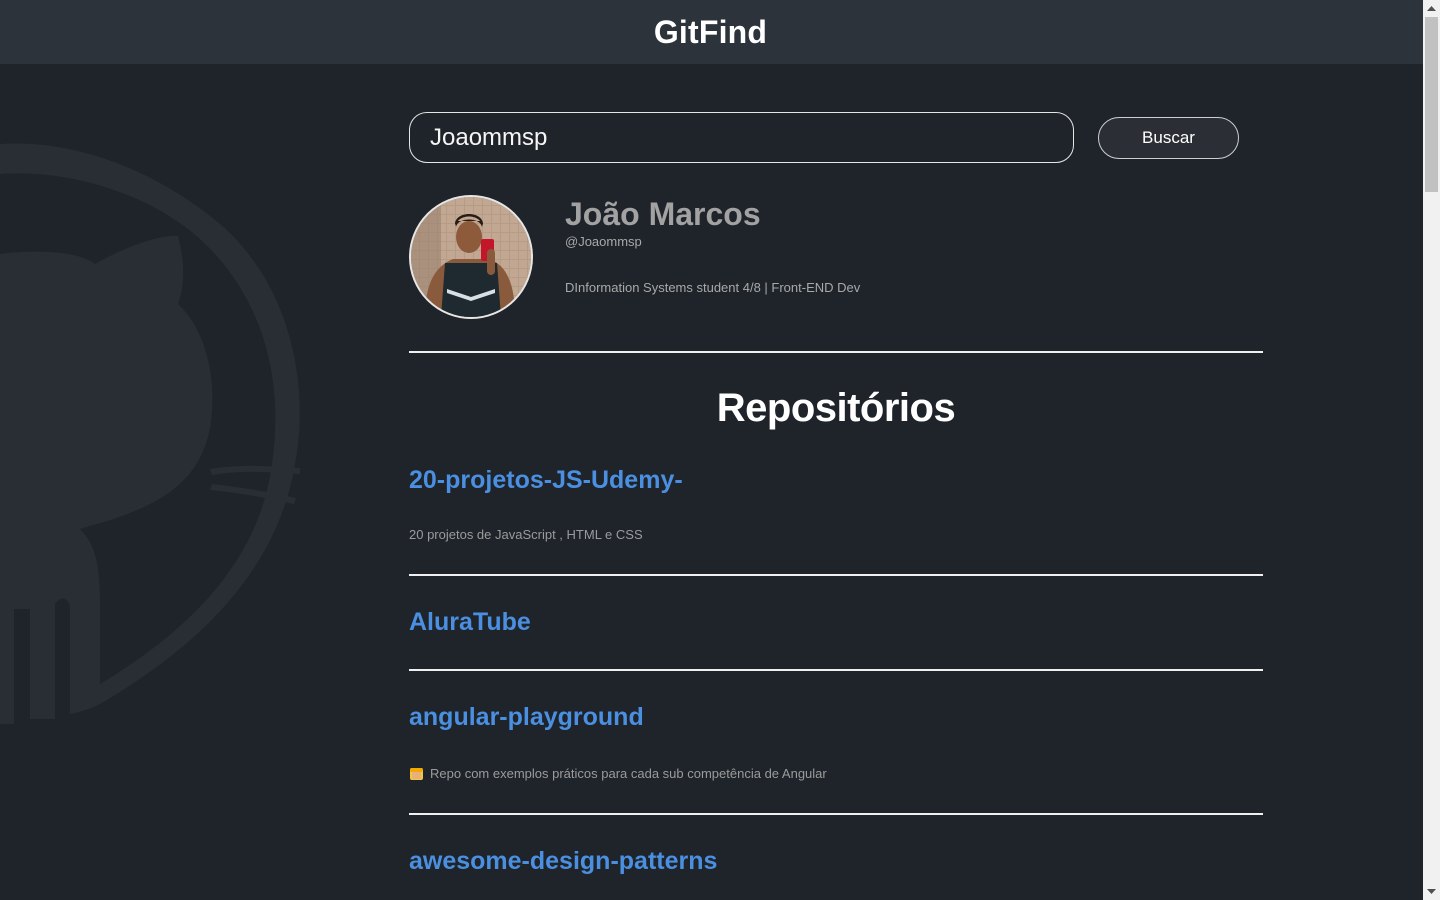 This screenshot has height=900, width=1440. What do you see at coordinates (470, 622) in the screenshot?
I see `repo-link: AluraTube` at bounding box center [470, 622].